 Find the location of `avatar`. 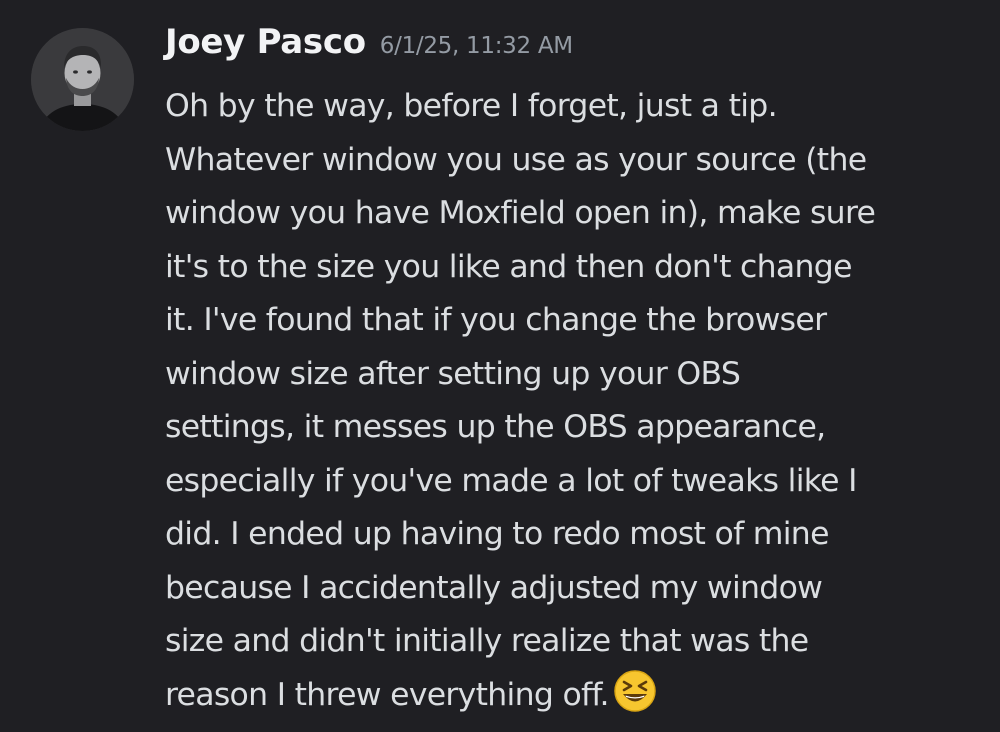

avatar is located at coordinates (82, 79).